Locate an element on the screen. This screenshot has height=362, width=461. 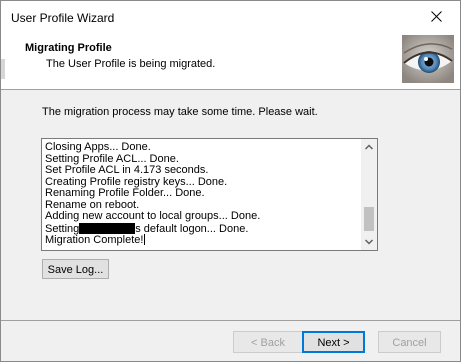
back-button: < Back is located at coordinates (268, 342).